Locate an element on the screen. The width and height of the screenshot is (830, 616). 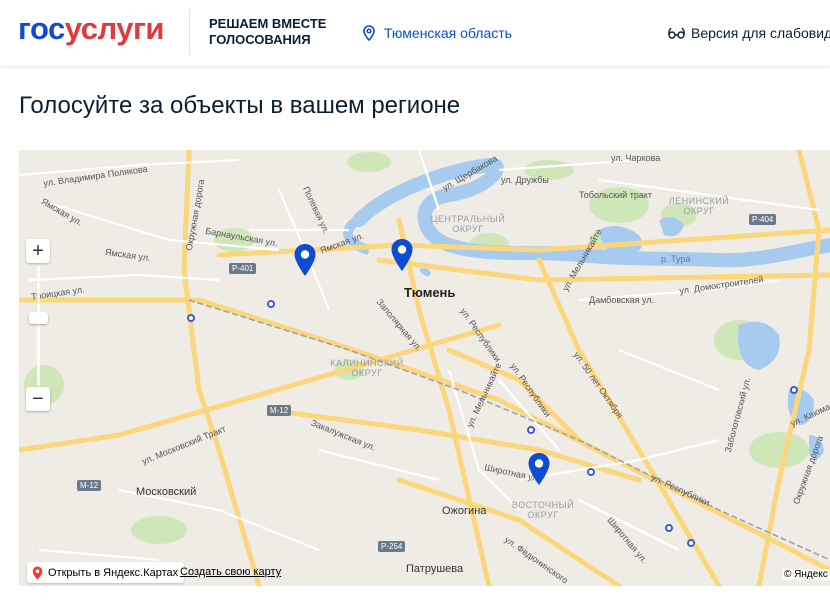
district-label-vostochny: ВОСТОЧНЫЙ ОКРУГ is located at coordinates (543, 510).